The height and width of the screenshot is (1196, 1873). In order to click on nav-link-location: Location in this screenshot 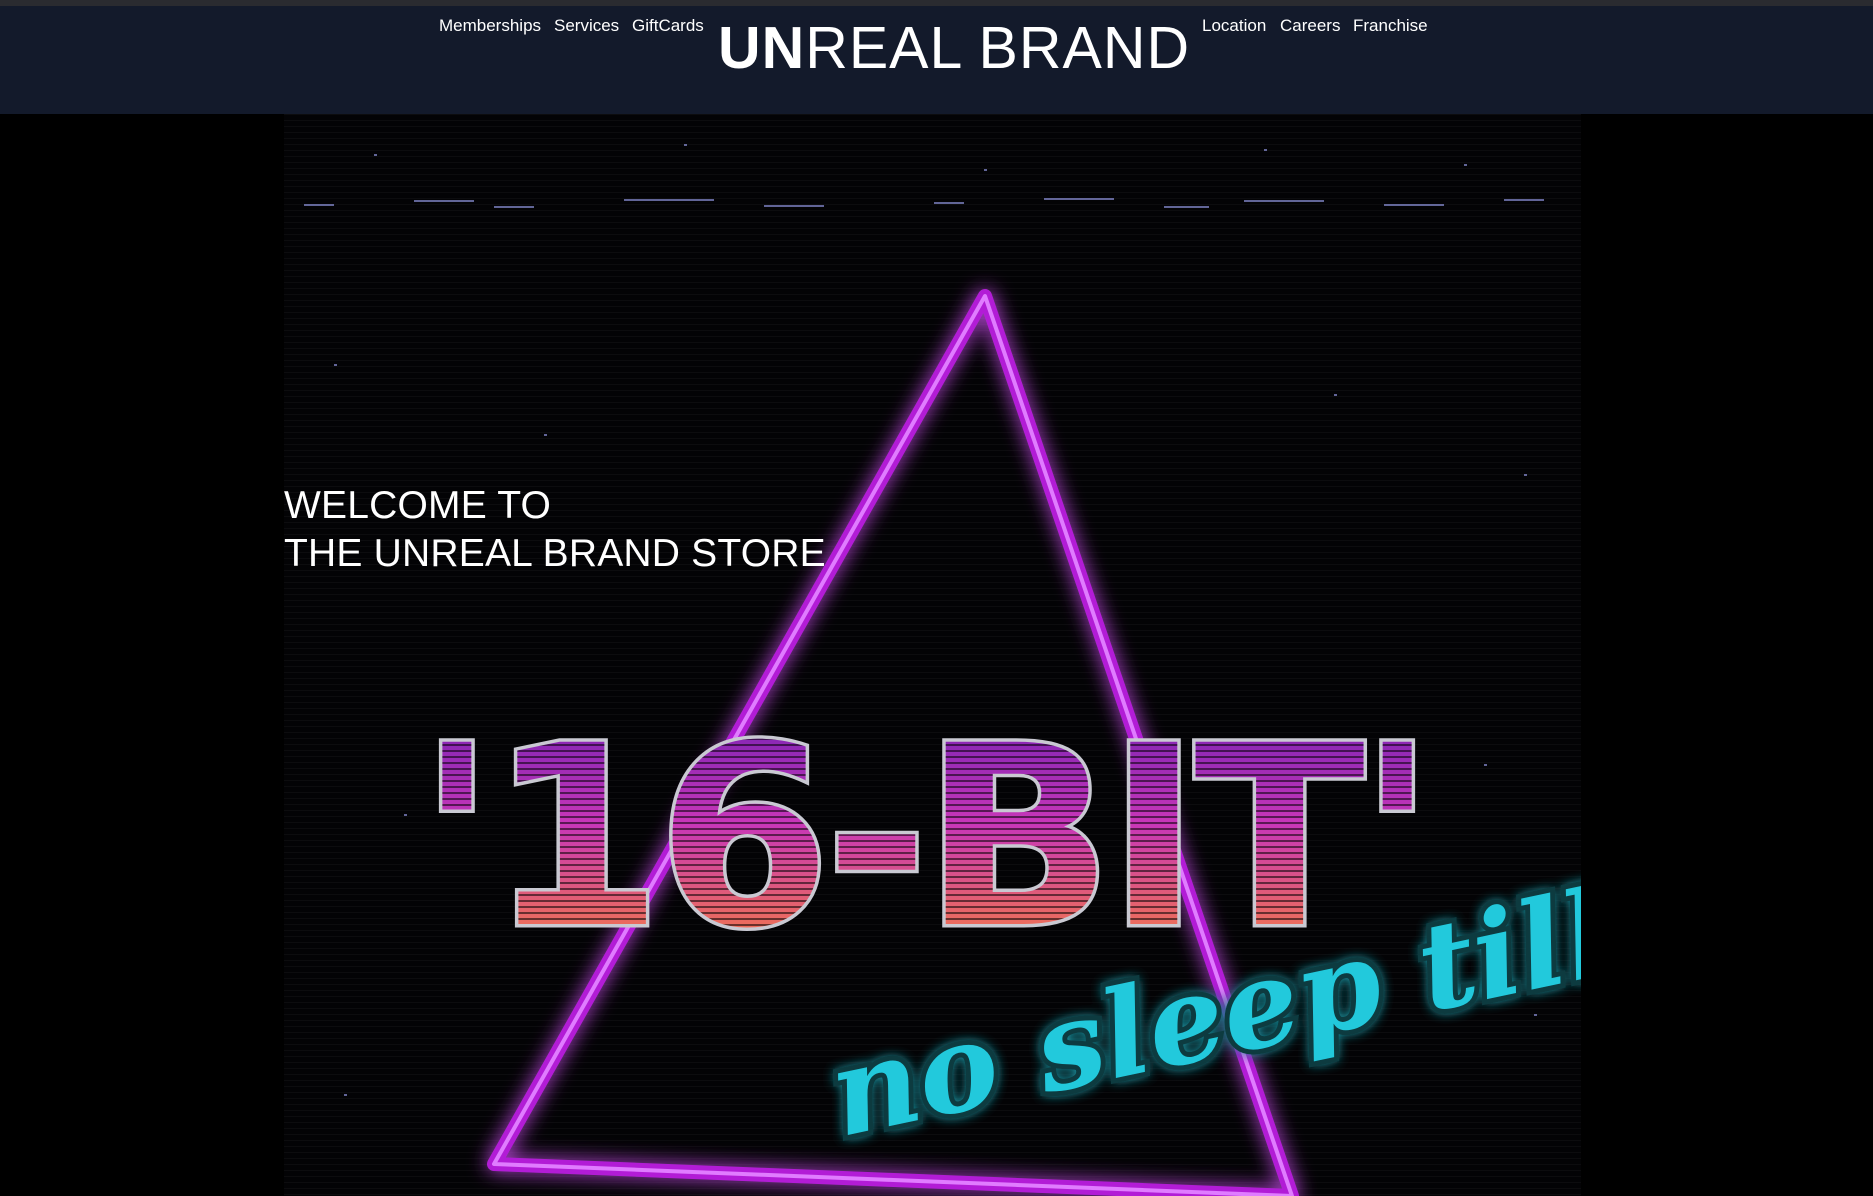, I will do `click(1234, 26)`.